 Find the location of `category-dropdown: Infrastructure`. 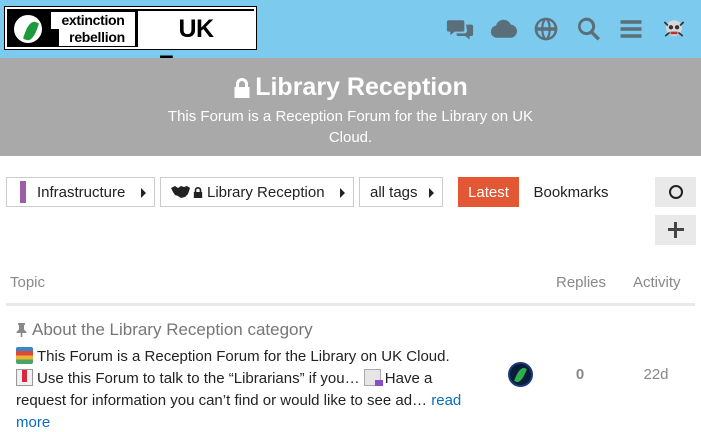

category-dropdown: Infrastructure is located at coordinates (80, 192).